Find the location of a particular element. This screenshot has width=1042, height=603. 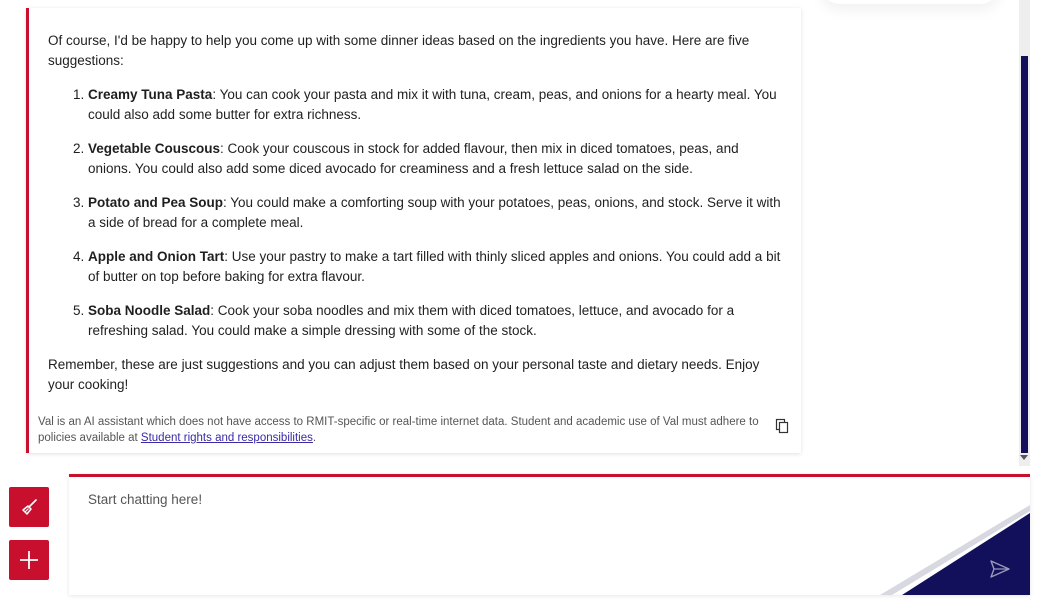

copy-button is located at coordinates (782, 426).